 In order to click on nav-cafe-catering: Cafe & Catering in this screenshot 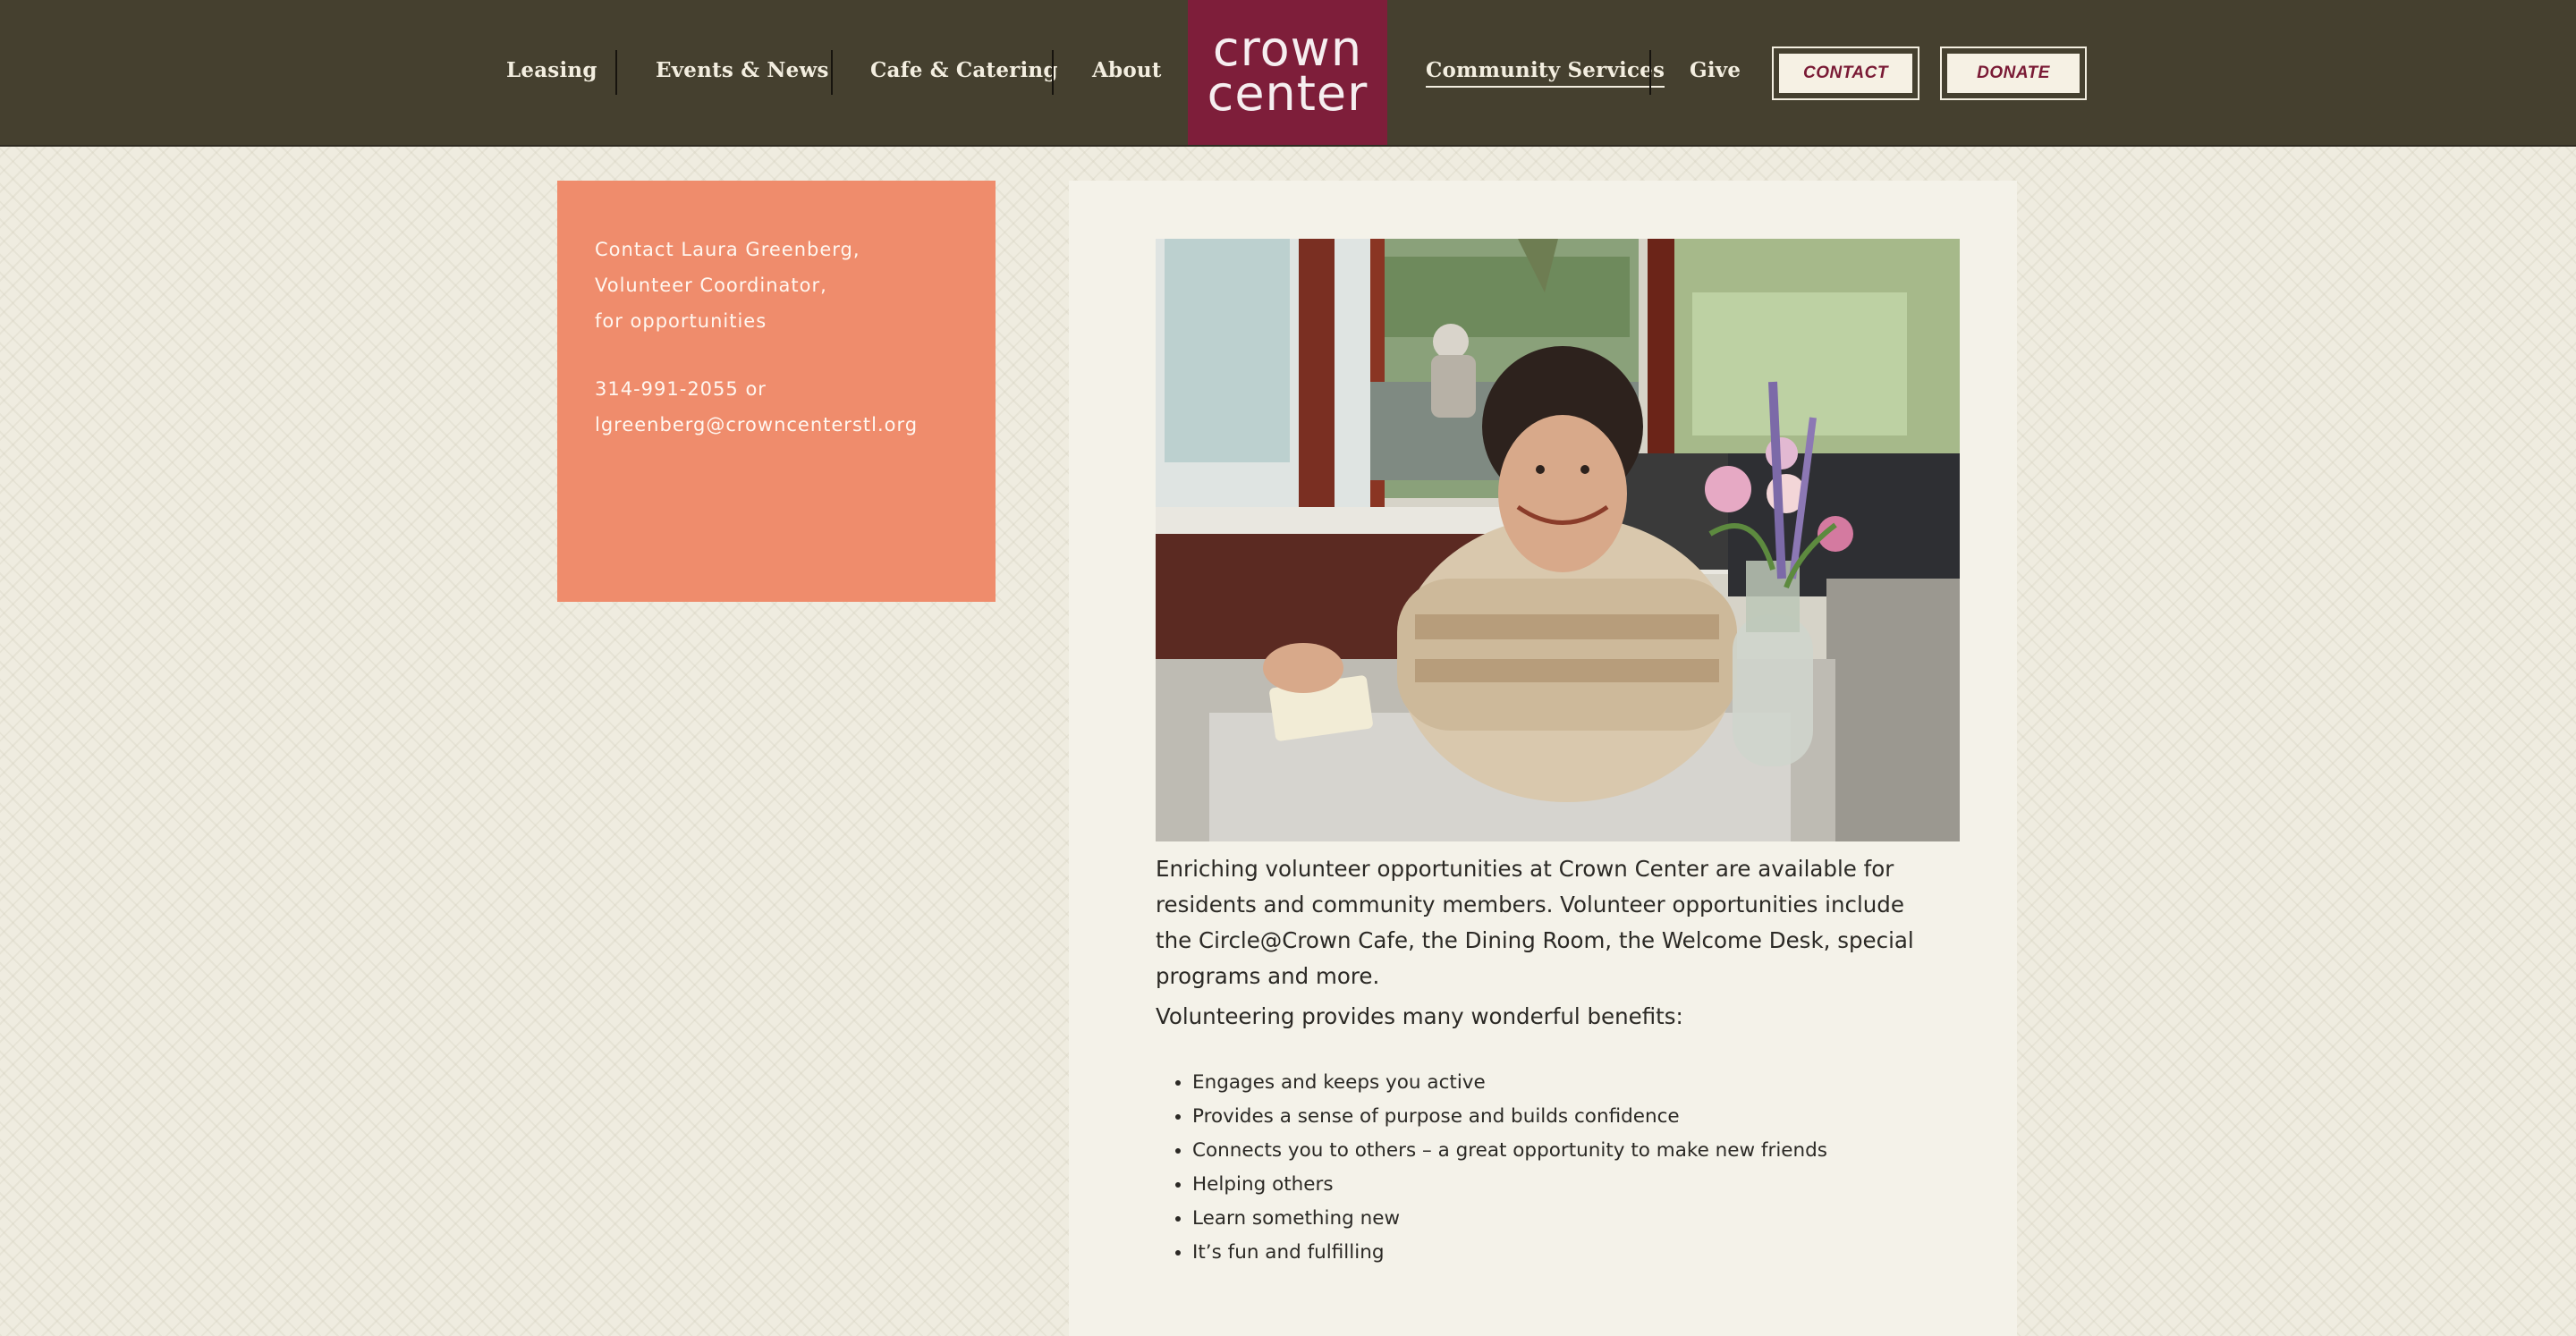, I will do `click(964, 72)`.